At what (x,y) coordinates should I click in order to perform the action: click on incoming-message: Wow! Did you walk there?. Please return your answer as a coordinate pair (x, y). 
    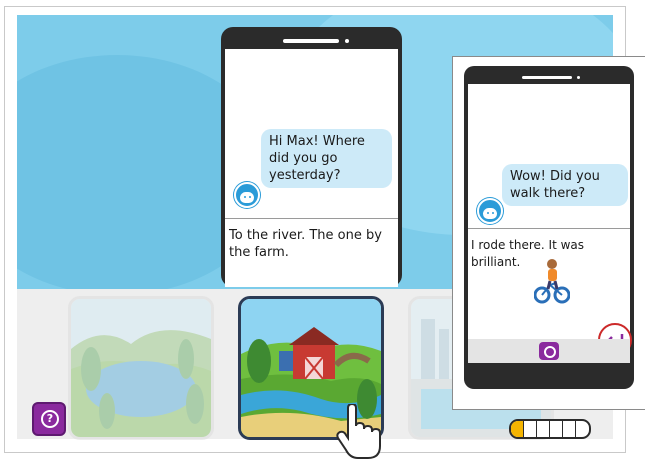
    Looking at the image, I should click on (565, 185).